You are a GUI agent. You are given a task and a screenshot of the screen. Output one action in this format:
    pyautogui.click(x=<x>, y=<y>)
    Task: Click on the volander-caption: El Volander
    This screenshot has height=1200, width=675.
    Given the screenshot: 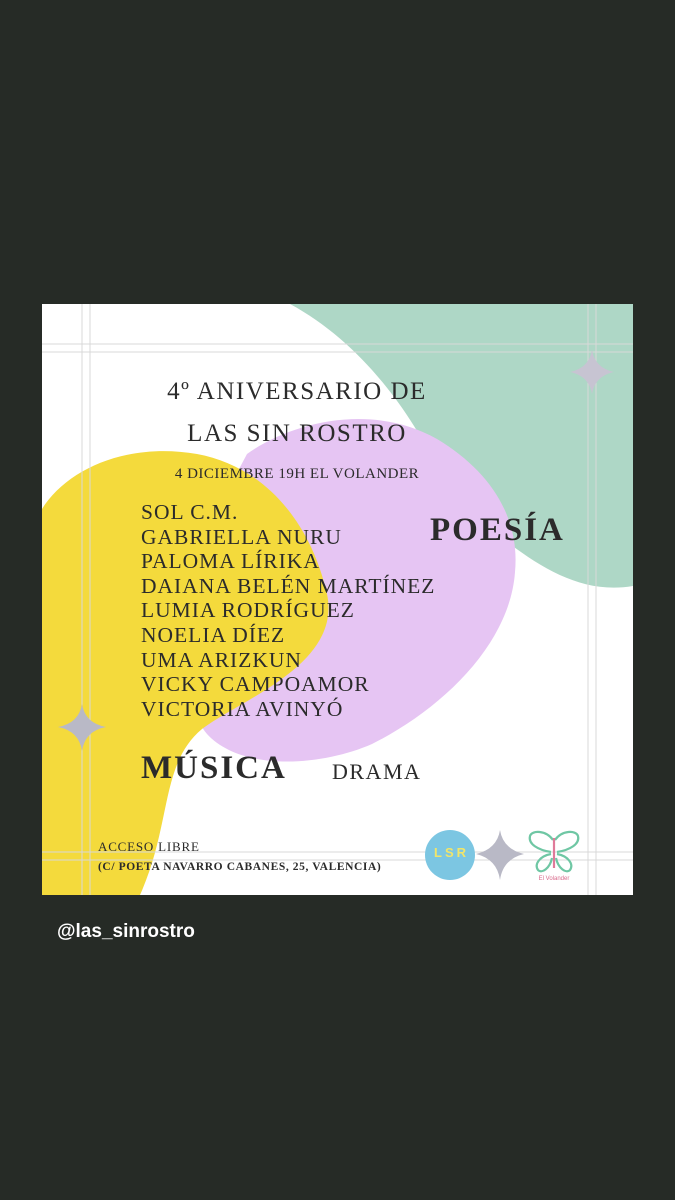 What is the action you would take?
    pyautogui.click(x=554, y=879)
    